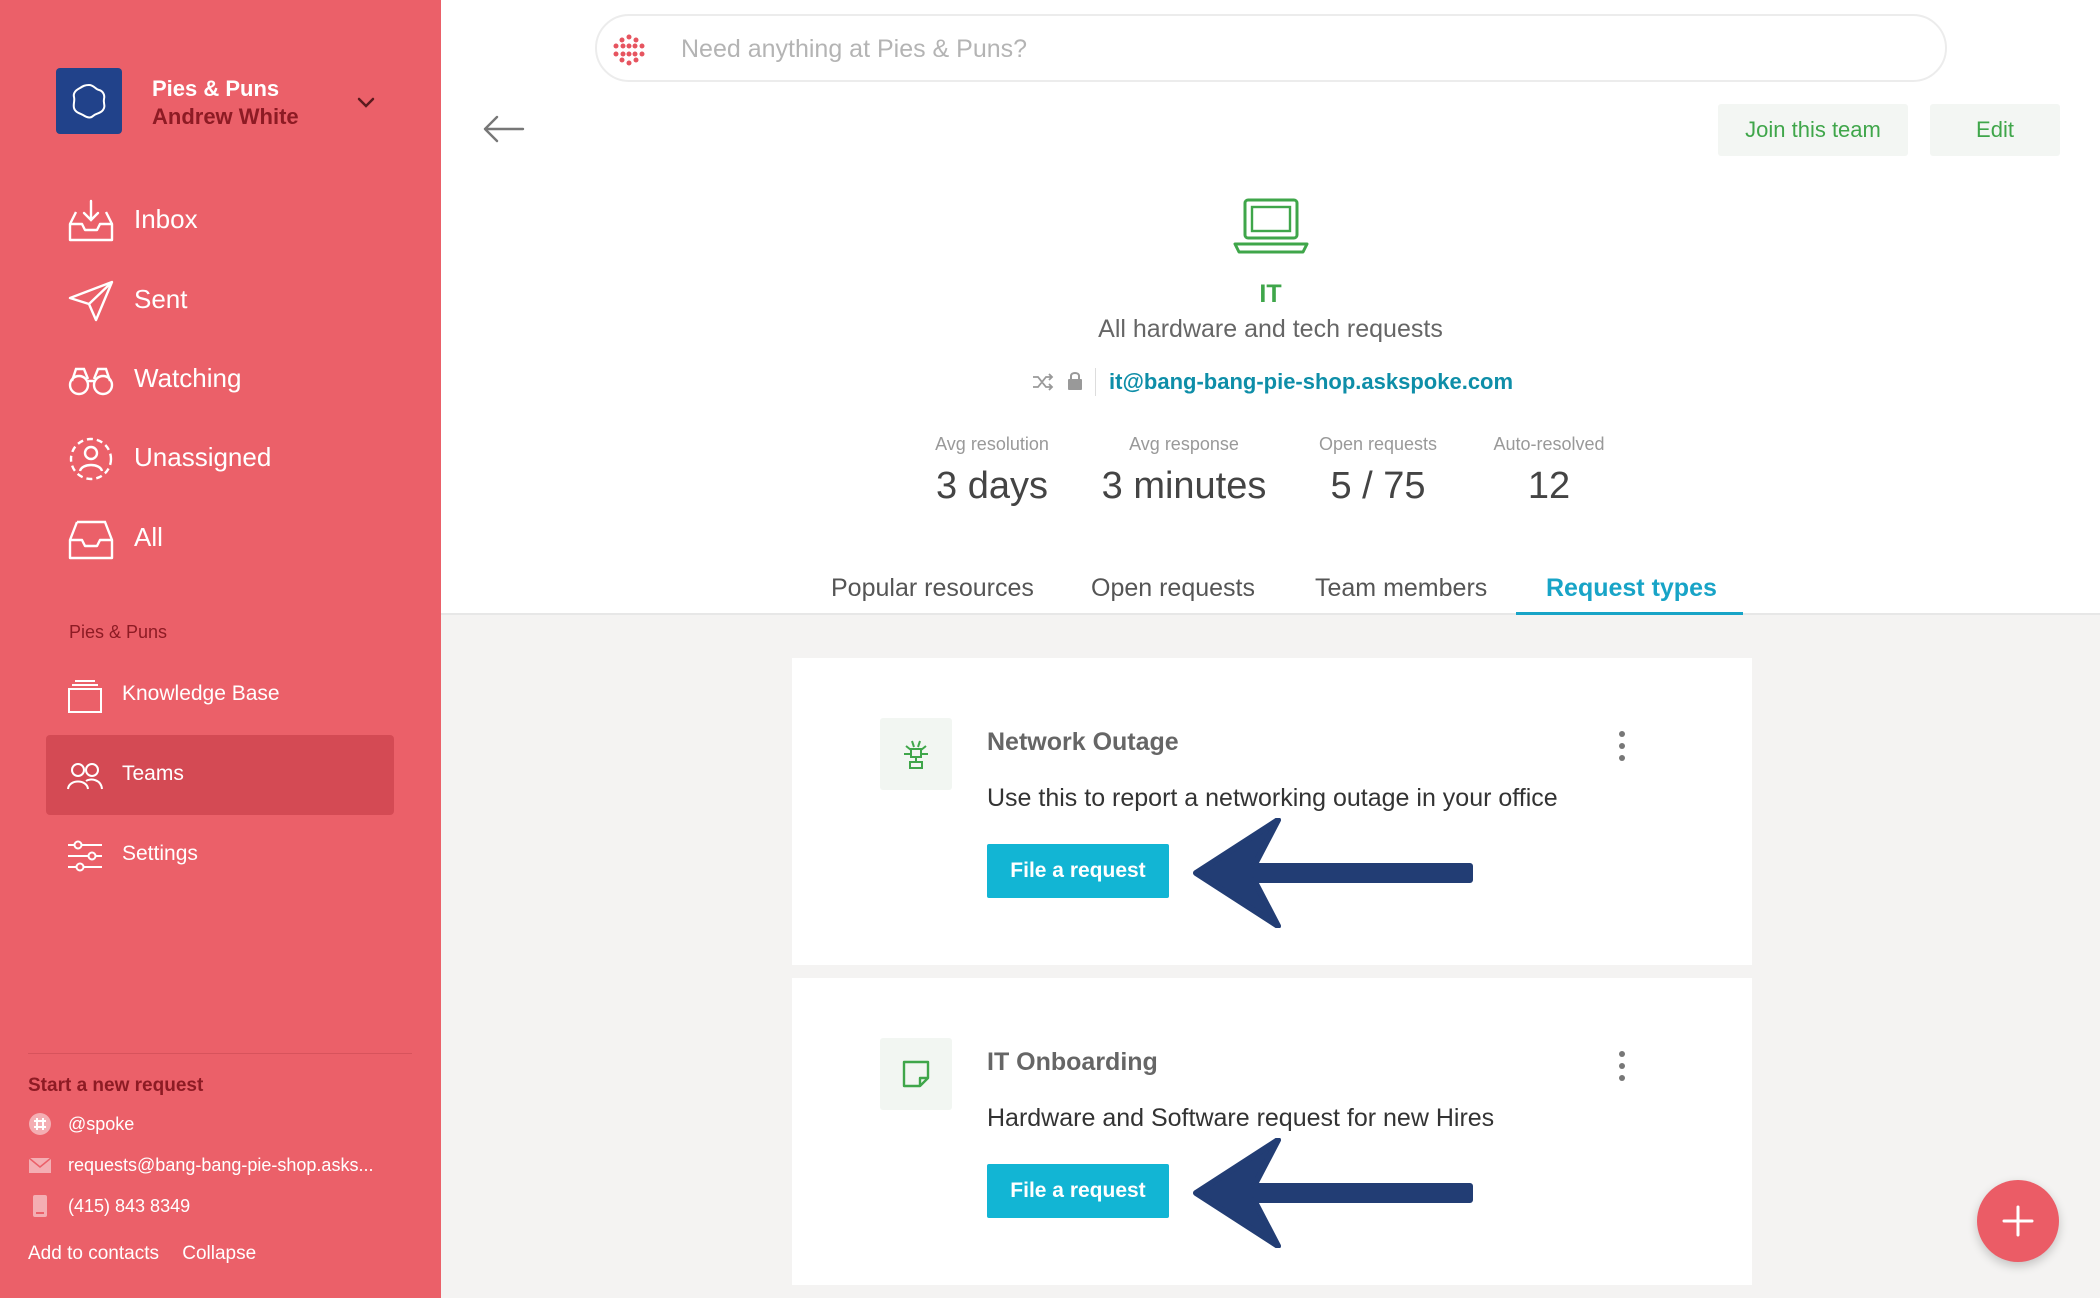 The image size is (2100, 1298). Describe the element at coordinates (992, 444) in the screenshot. I see `stat-label: Avg resolution` at that location.